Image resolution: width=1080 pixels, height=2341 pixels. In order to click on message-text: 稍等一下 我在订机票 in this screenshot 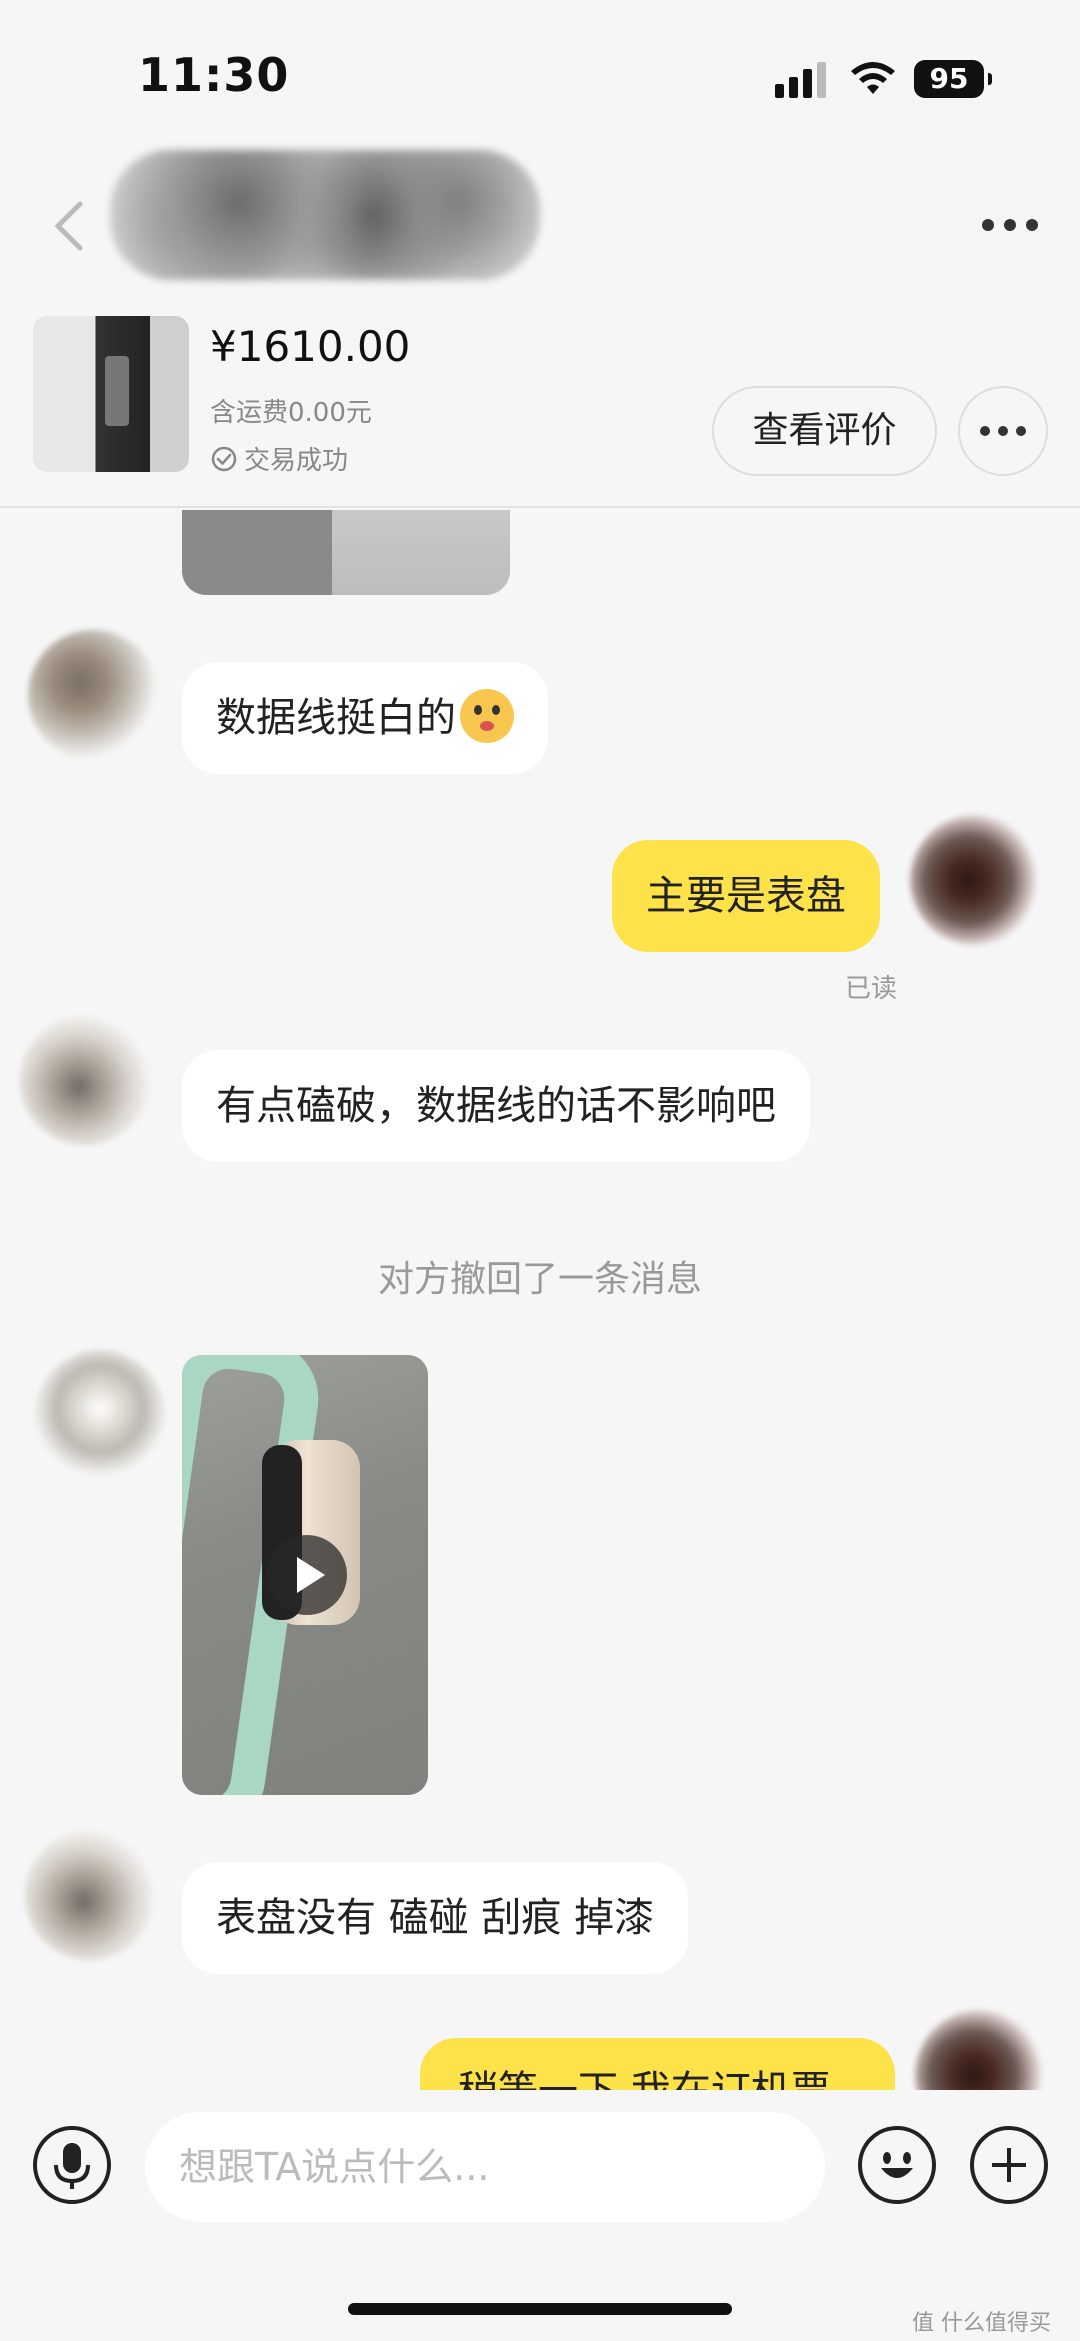, I will do `click(644, 2074)`.